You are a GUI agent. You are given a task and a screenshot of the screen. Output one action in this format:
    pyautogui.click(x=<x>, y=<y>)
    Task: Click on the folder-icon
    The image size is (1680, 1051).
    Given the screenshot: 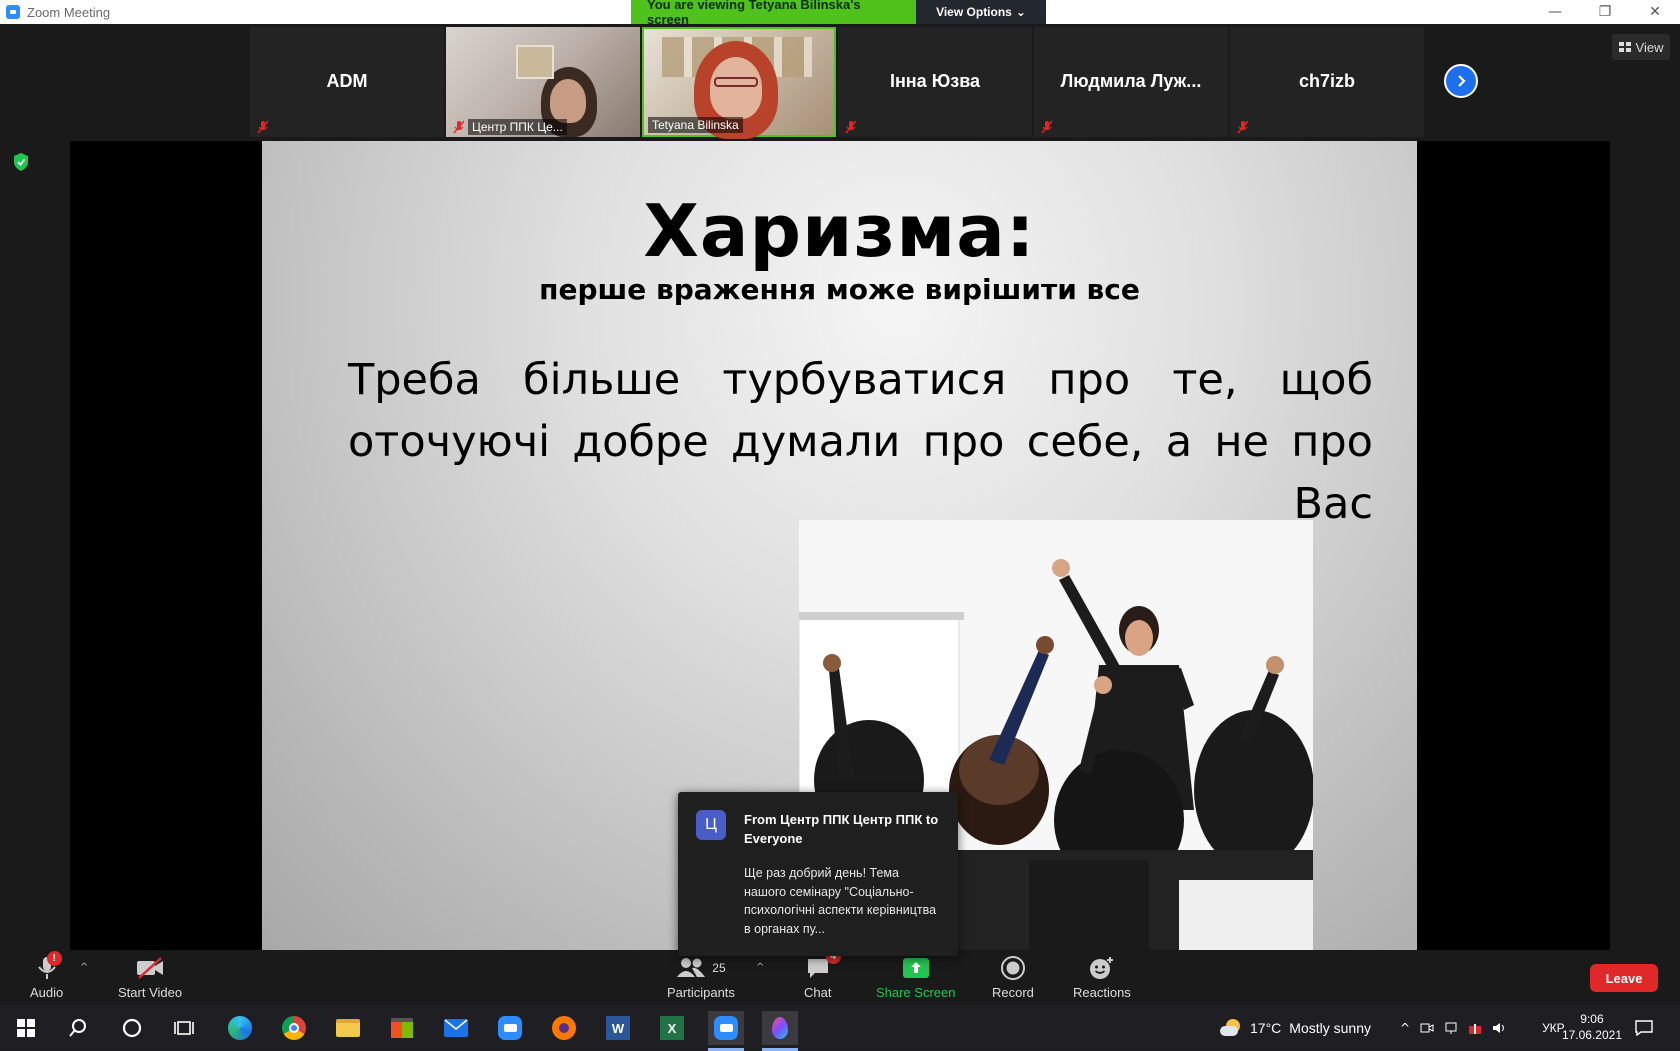 What is the action you would take?
    pyautogui.click(x=348, y=1028)
    